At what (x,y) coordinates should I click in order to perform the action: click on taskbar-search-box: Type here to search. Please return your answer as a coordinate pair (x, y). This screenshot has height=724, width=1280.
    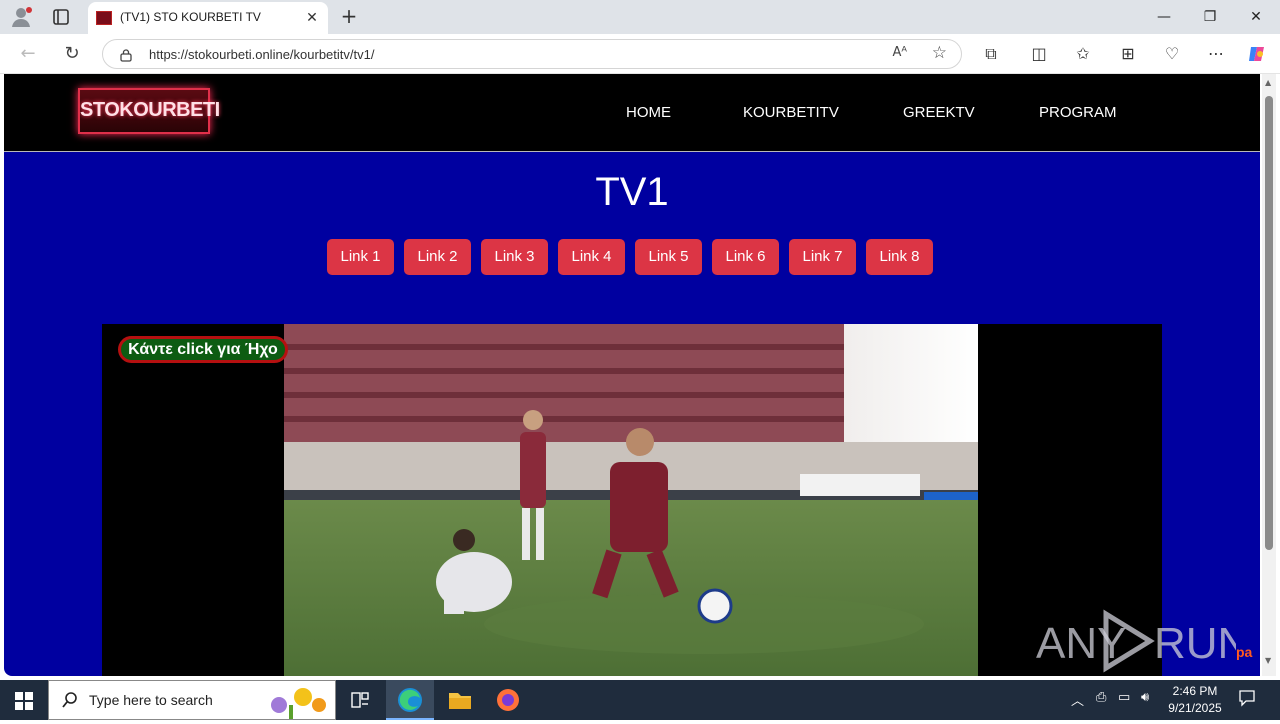
    Looking at the image, I should click on (192, 700).